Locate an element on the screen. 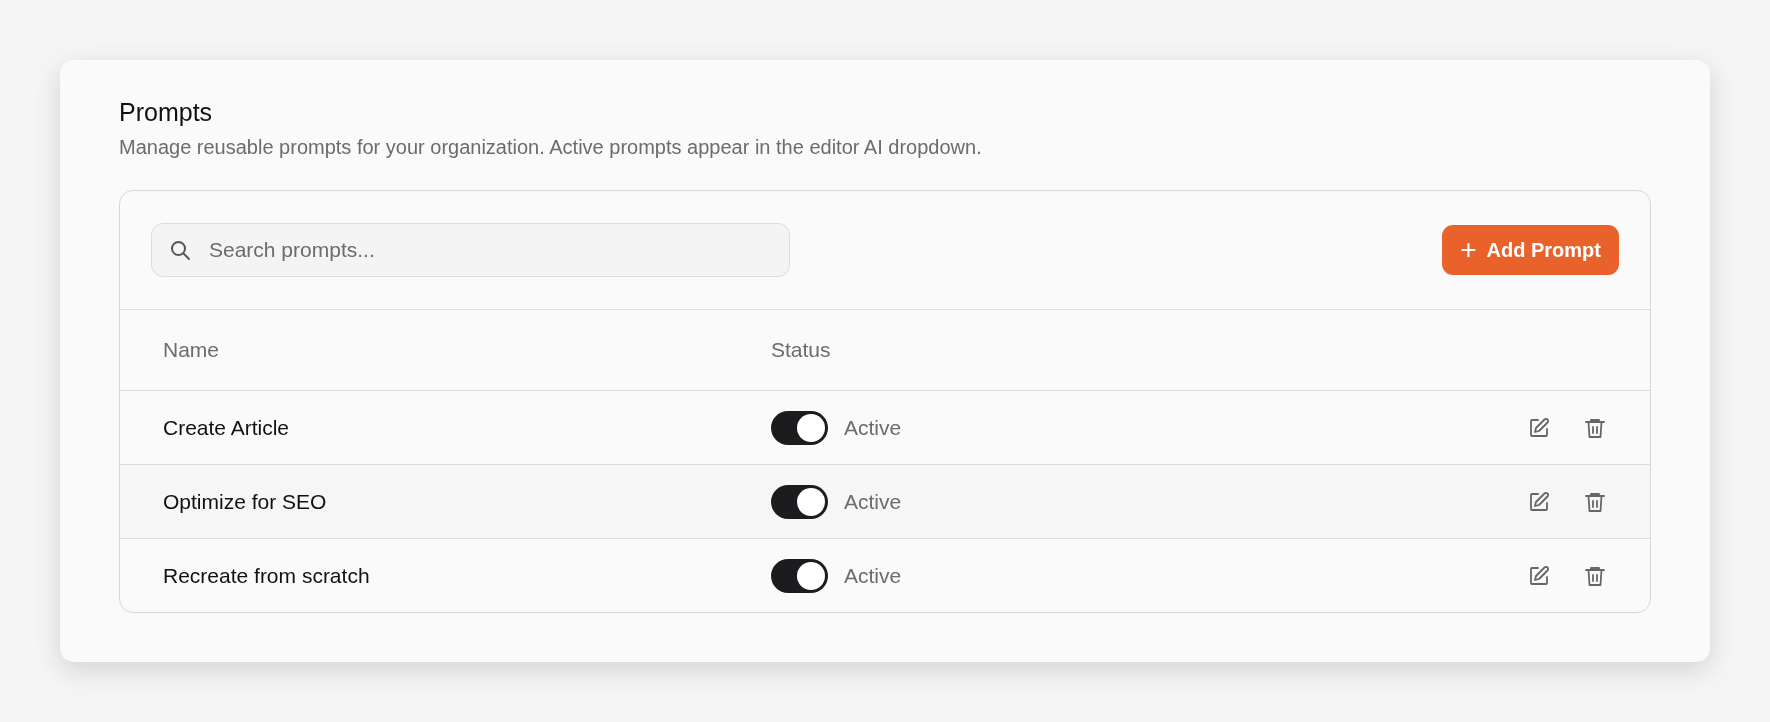  prompt-name: Recreate from scratch is located at coordinates (266, 575).